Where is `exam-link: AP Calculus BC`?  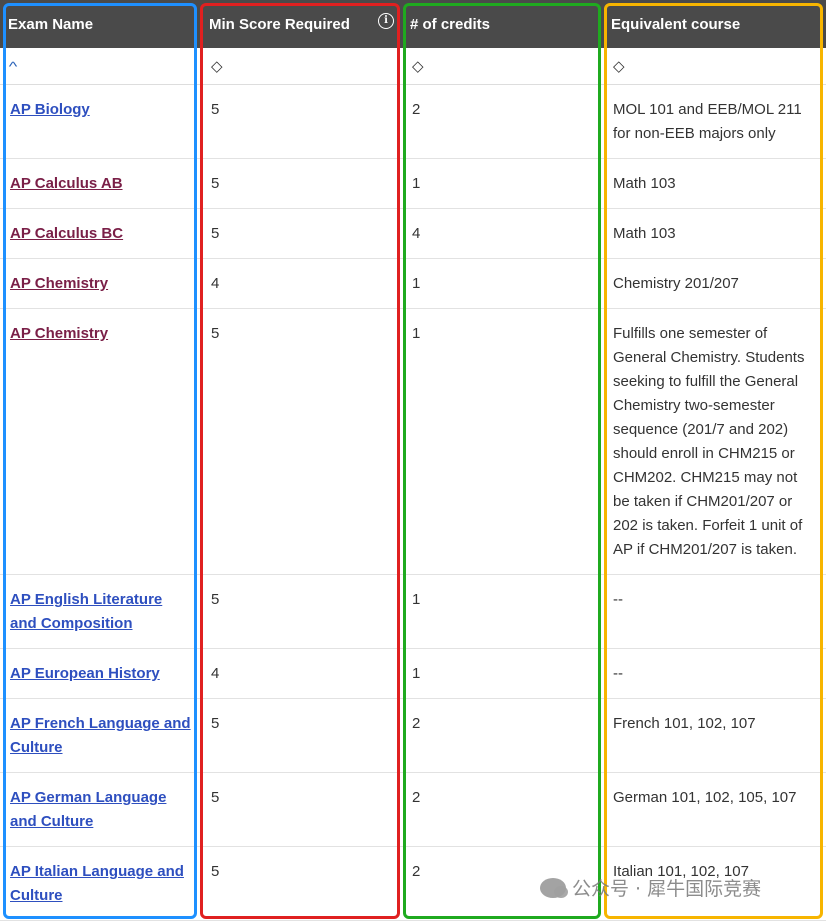
exam-link: AP Calculus BC is located at coordinates (66, 233).